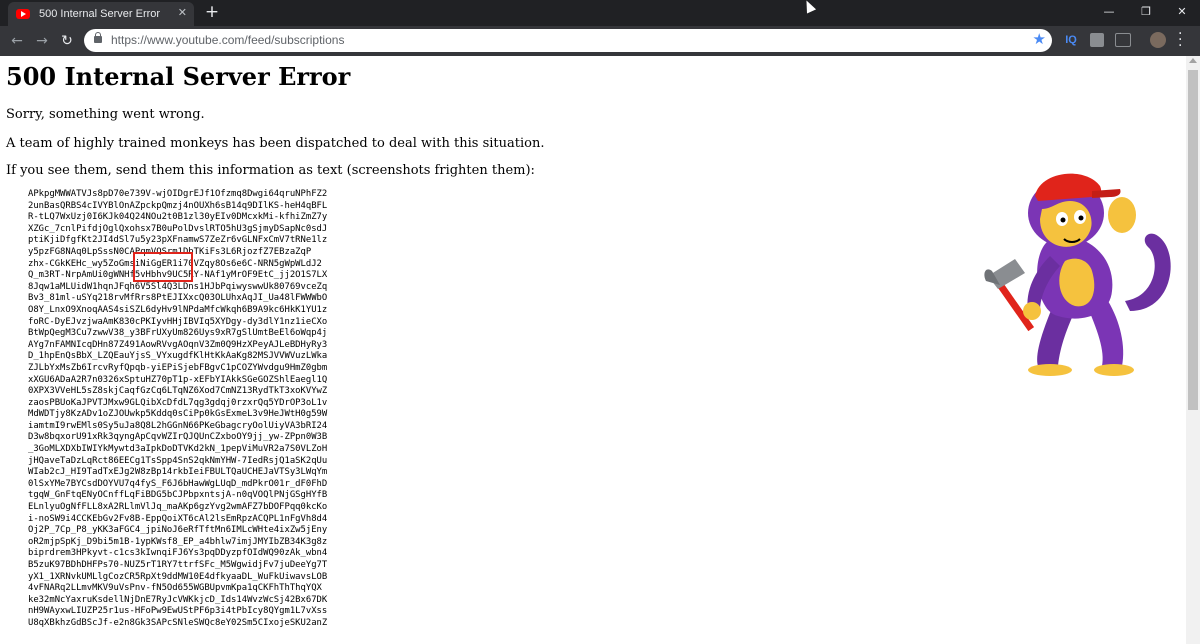 The image size is (1200, 644). I want to click on monkey-with-hammer-illustration, so click(1077, 274).